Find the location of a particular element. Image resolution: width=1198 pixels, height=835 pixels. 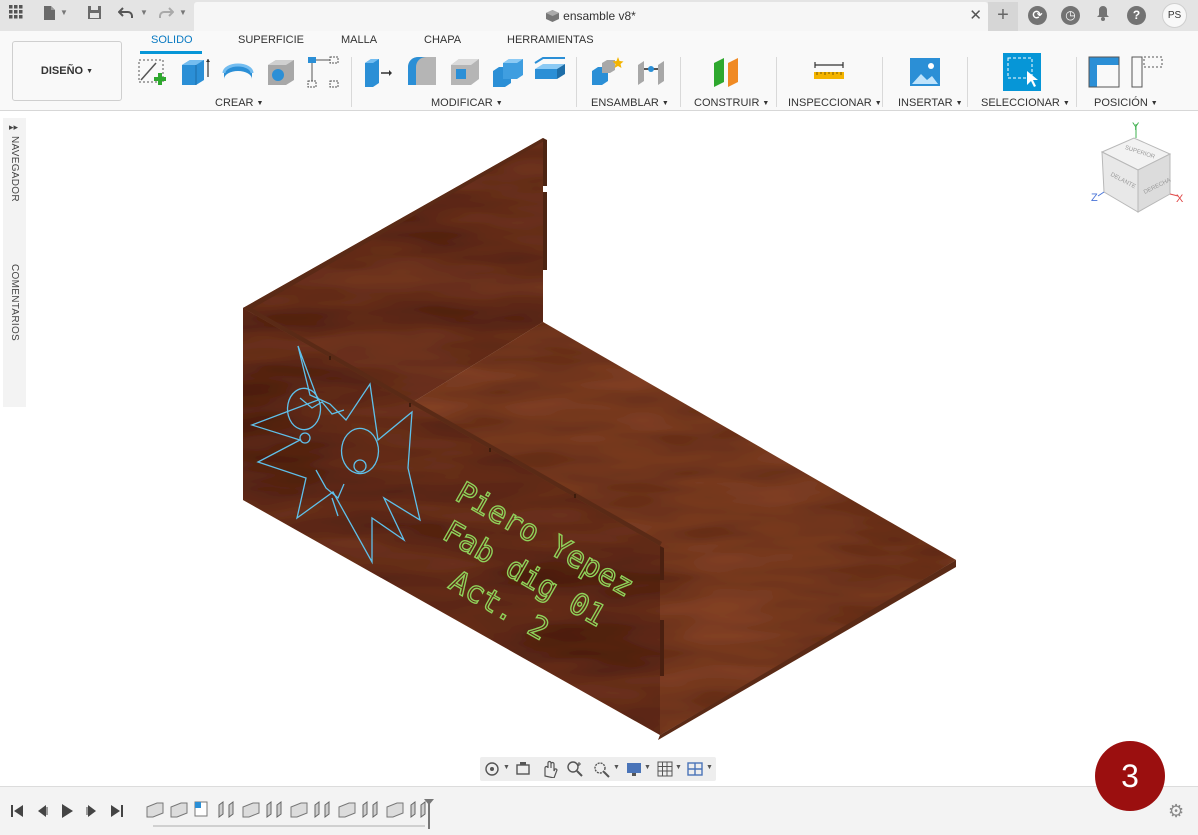

browser-side-panel: ▸▸ NAVEGADOR COMENTARIOS is located at coordinates (14, 262).